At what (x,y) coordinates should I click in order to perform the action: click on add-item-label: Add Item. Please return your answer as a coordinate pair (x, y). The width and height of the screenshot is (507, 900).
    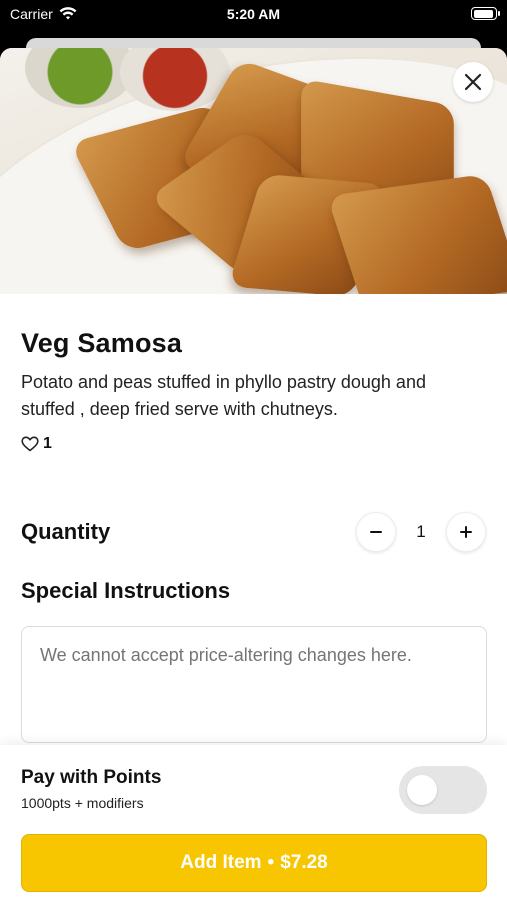
    Looking at the image, I should click on (221, 862).